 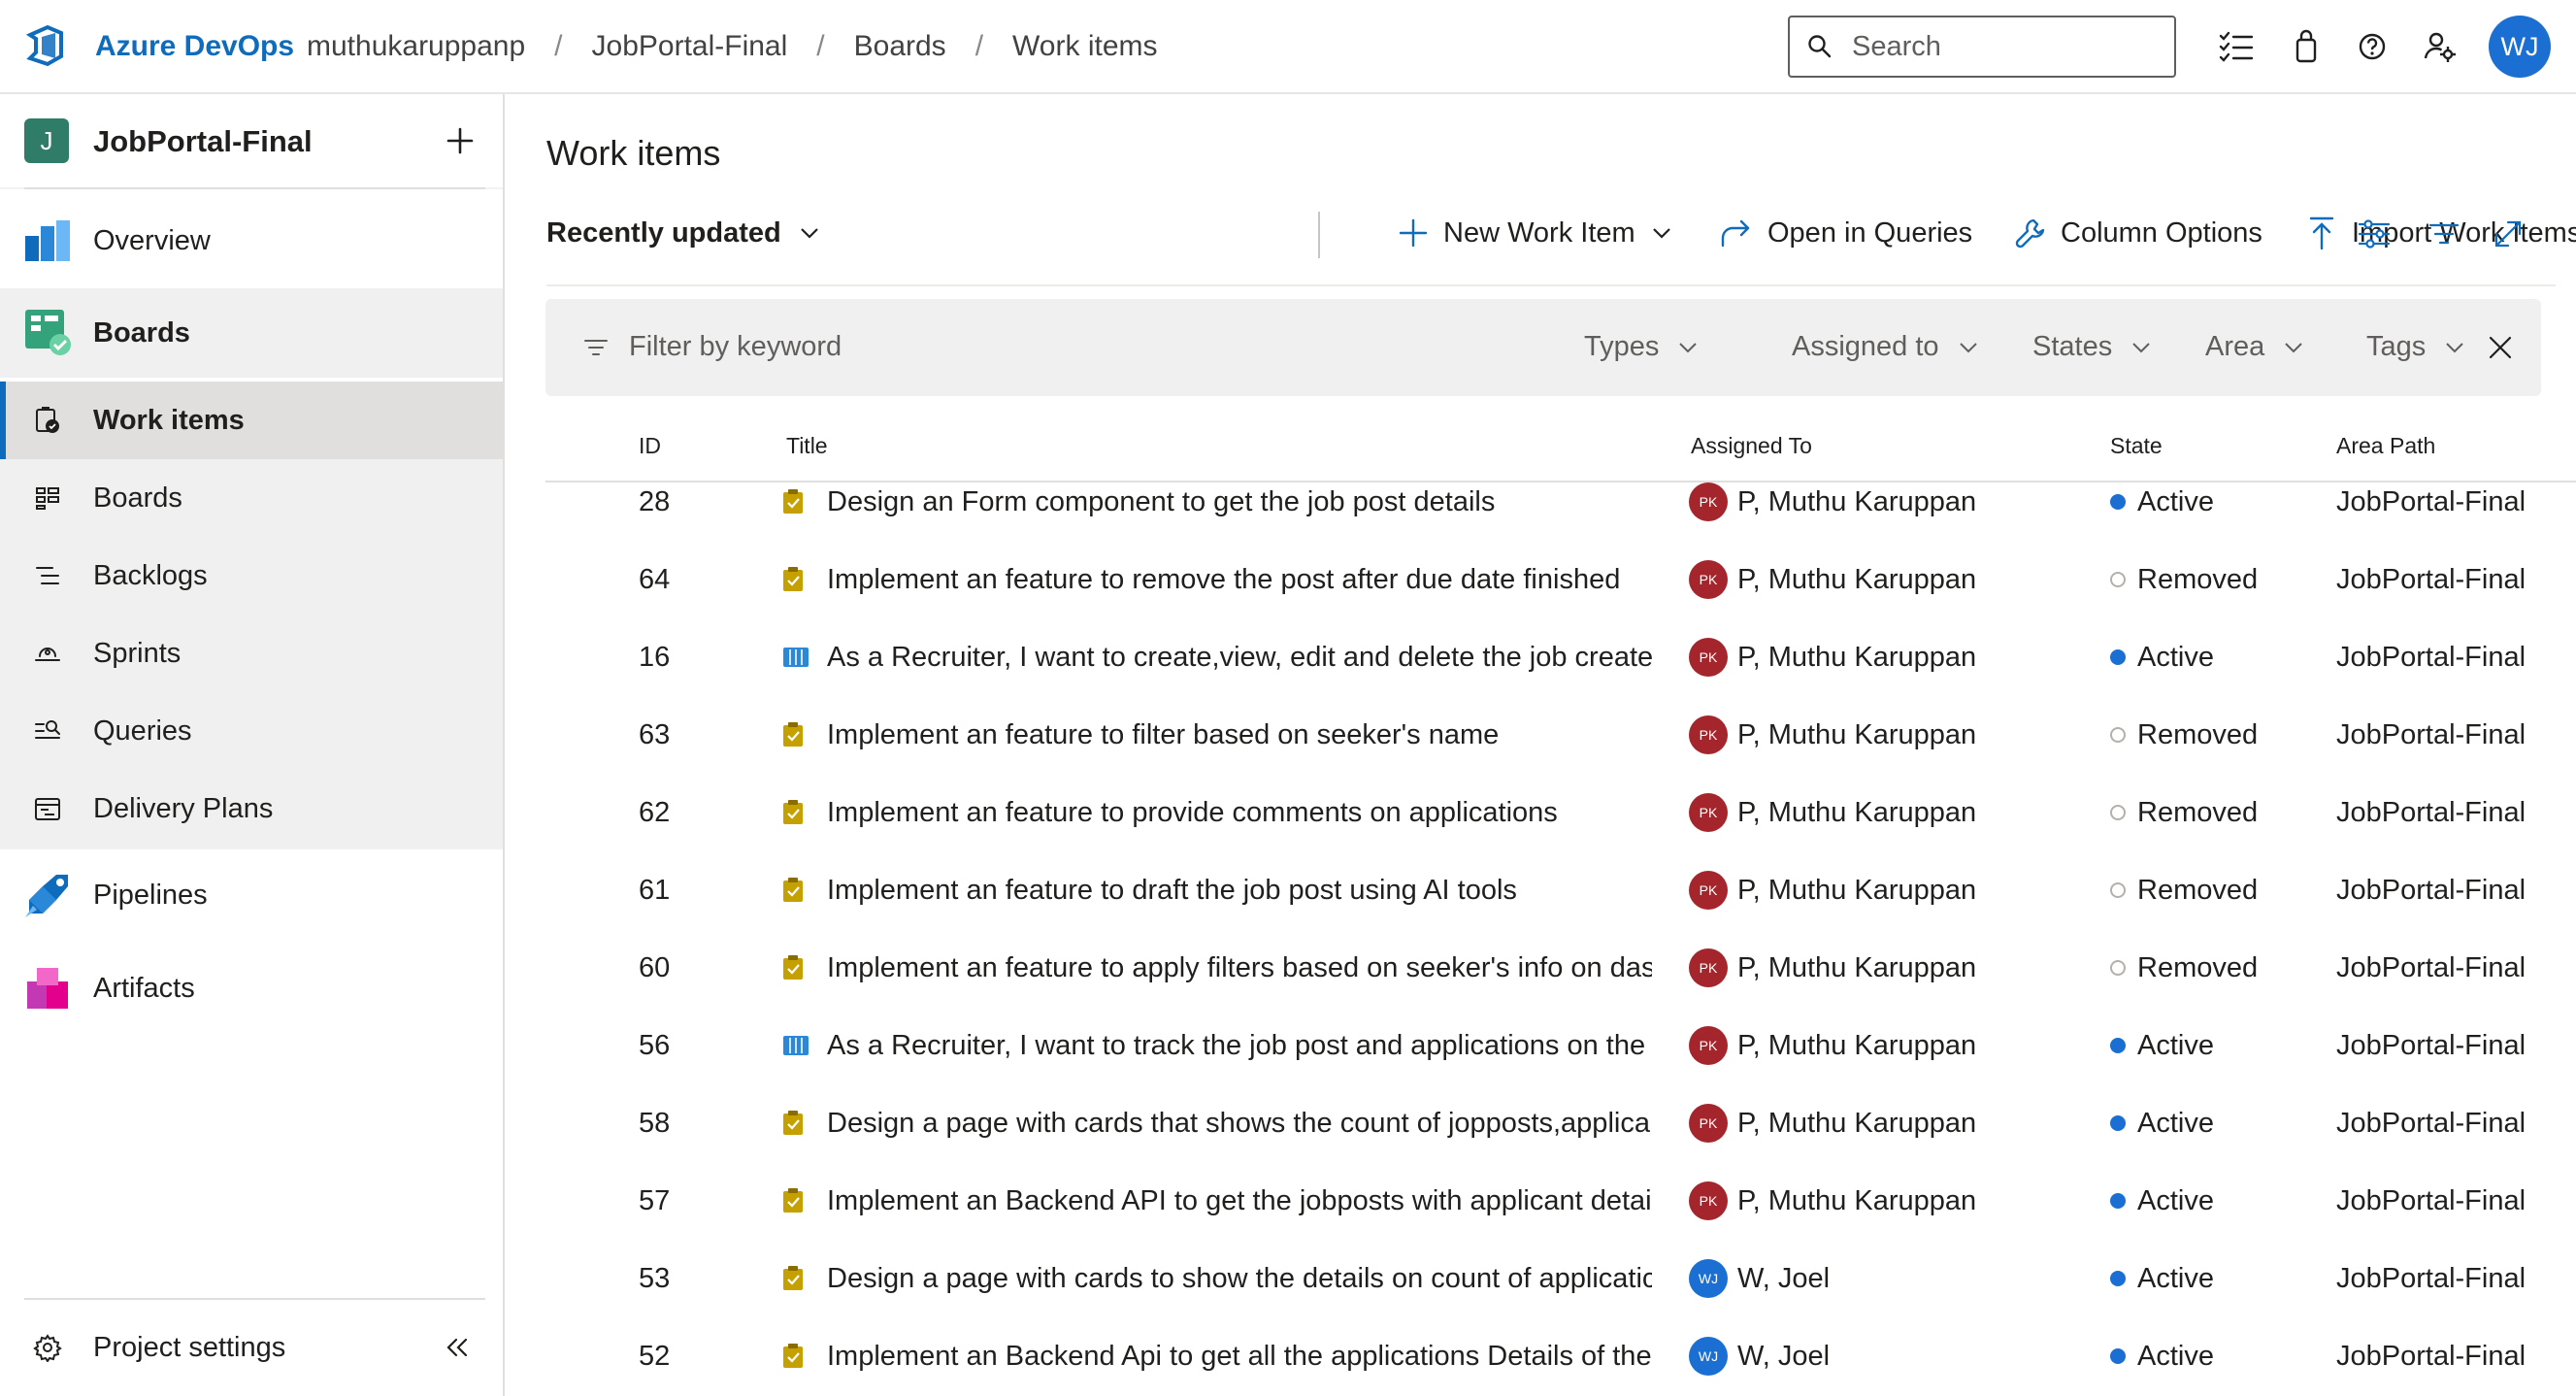 I want to click on checklist-icon, so click(x=2236, y=46).